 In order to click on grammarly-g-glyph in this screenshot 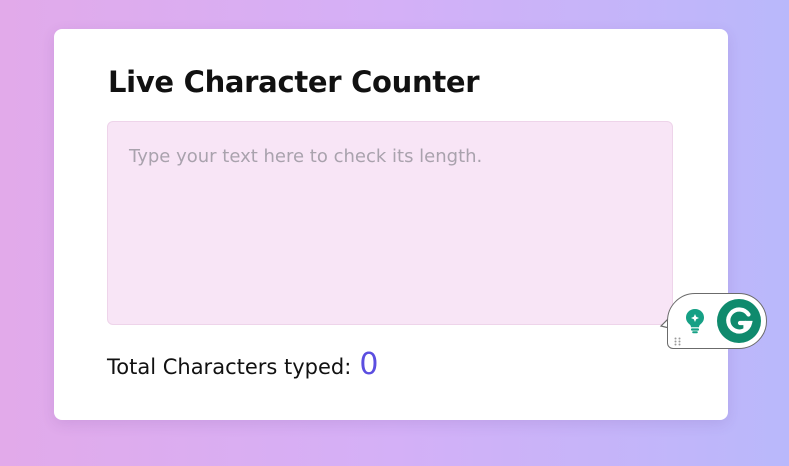, I will do `click(739, 320)`.